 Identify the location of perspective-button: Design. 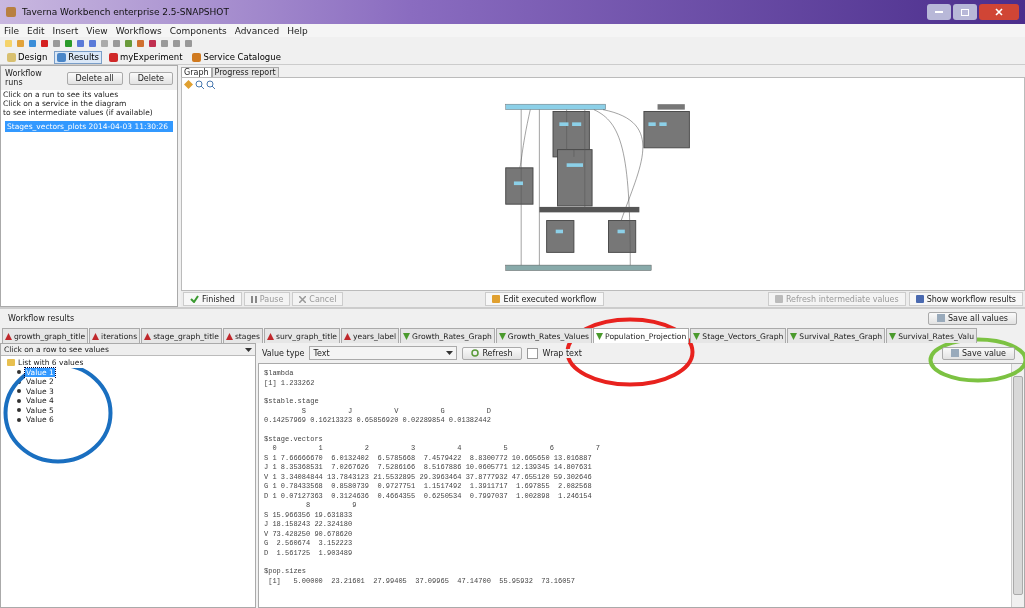
(27, 57).